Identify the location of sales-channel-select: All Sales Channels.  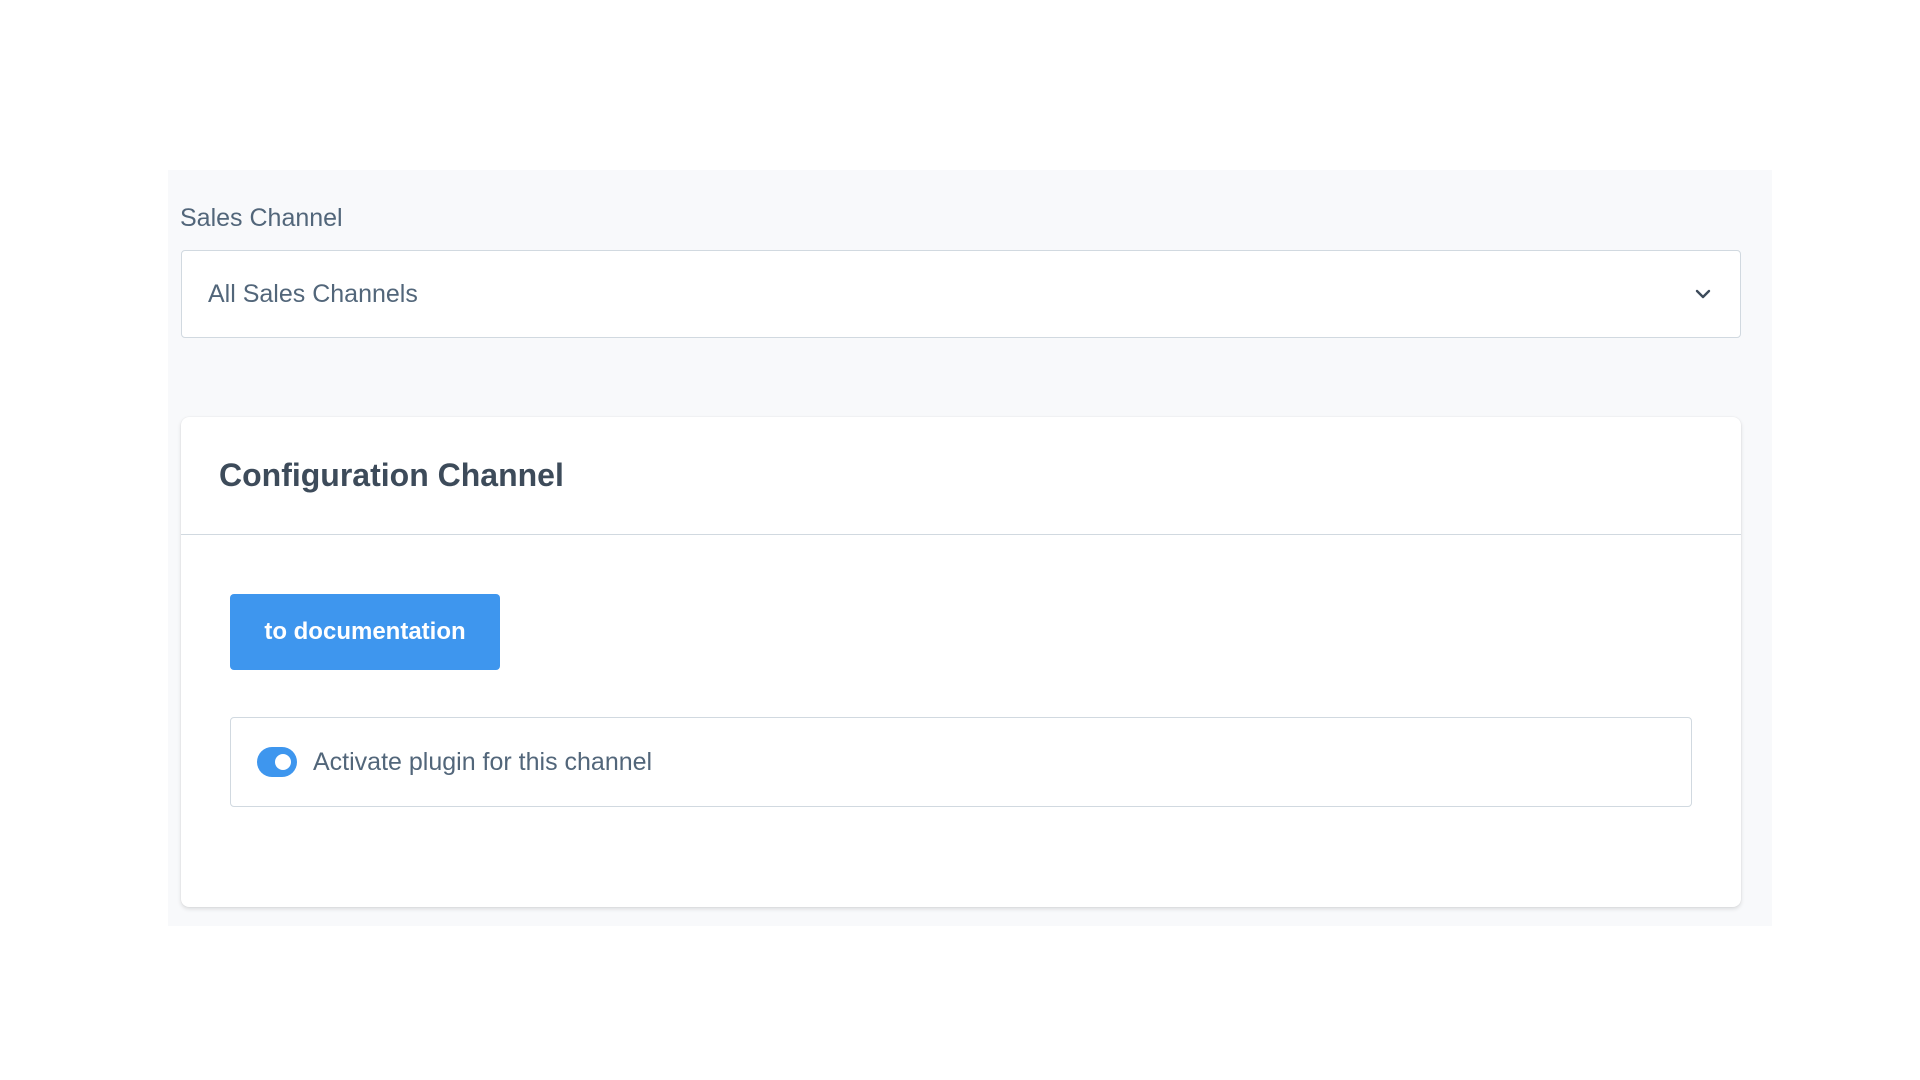
(961, 294).